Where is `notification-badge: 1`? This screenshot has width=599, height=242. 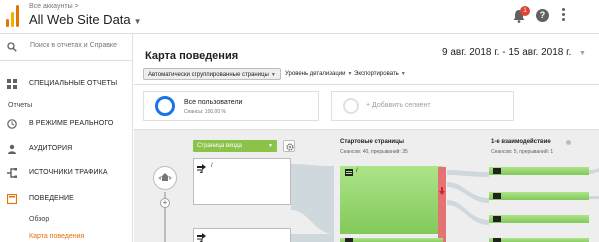 notification-badge: 1 is located at coordinates (525, 11).